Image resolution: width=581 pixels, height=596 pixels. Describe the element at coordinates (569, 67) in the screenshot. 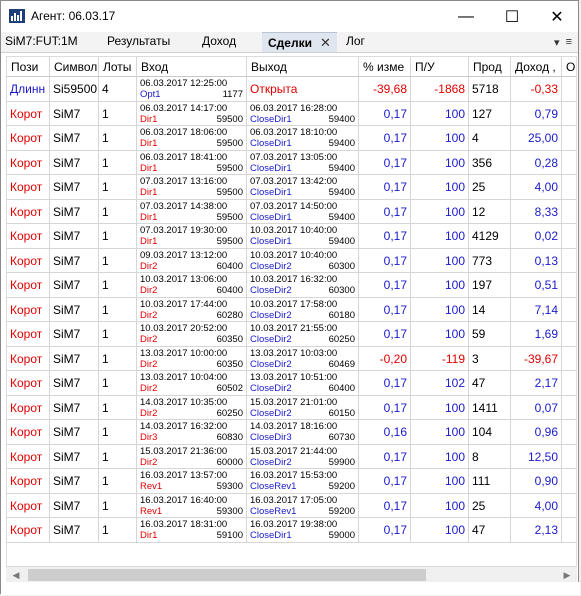

I see `column-header: Об` at that location.